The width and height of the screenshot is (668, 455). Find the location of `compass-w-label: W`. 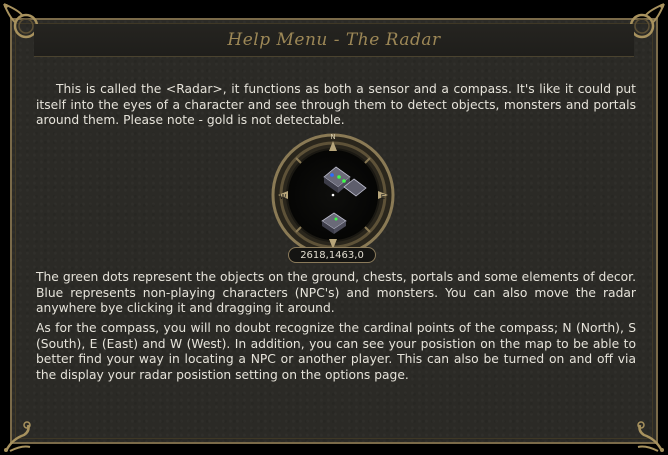

compass-w-label: W is located at coordinates (283, 197).